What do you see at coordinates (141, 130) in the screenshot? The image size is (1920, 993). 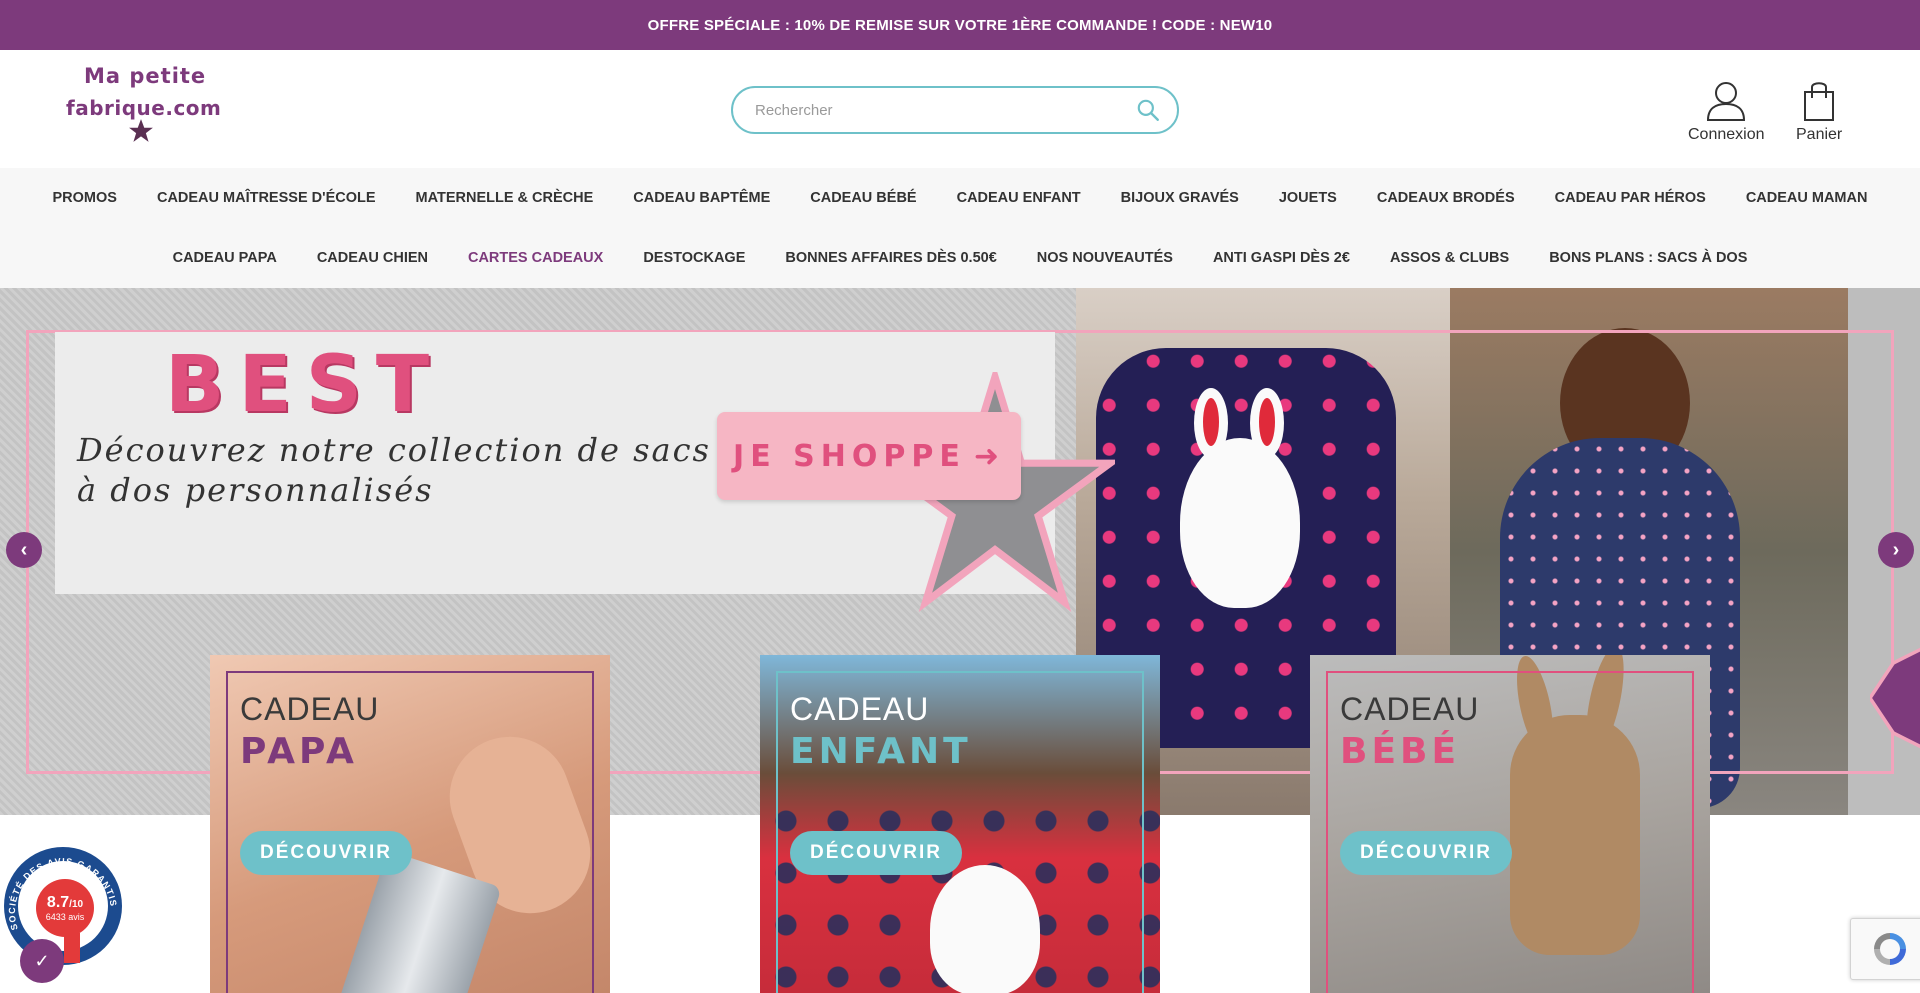 I see `logo-star-icon` at bounding box center [141, 130].